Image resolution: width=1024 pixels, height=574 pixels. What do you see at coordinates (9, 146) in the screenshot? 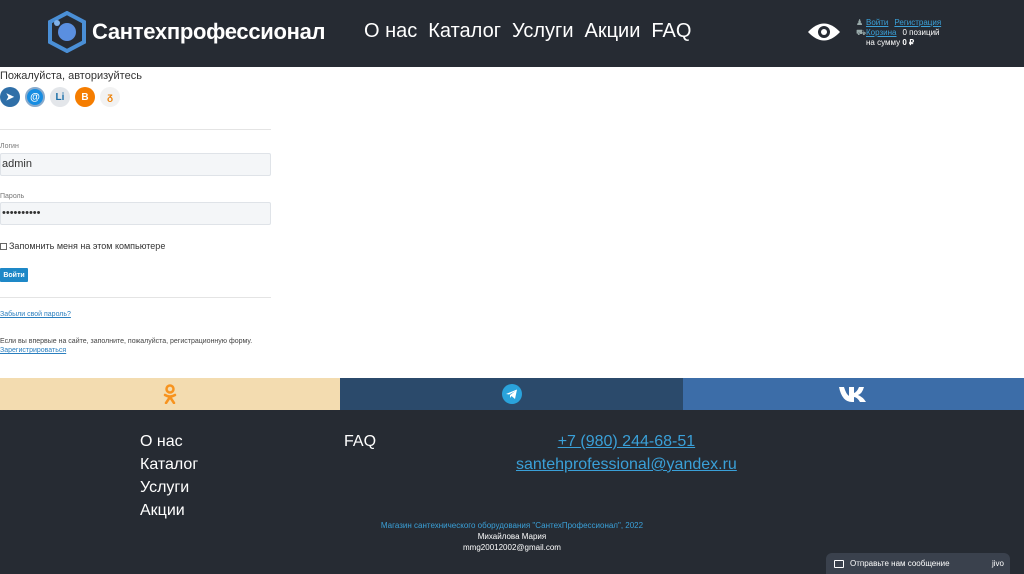
I see `login-label: Логин` at bounding box center [9, 146].